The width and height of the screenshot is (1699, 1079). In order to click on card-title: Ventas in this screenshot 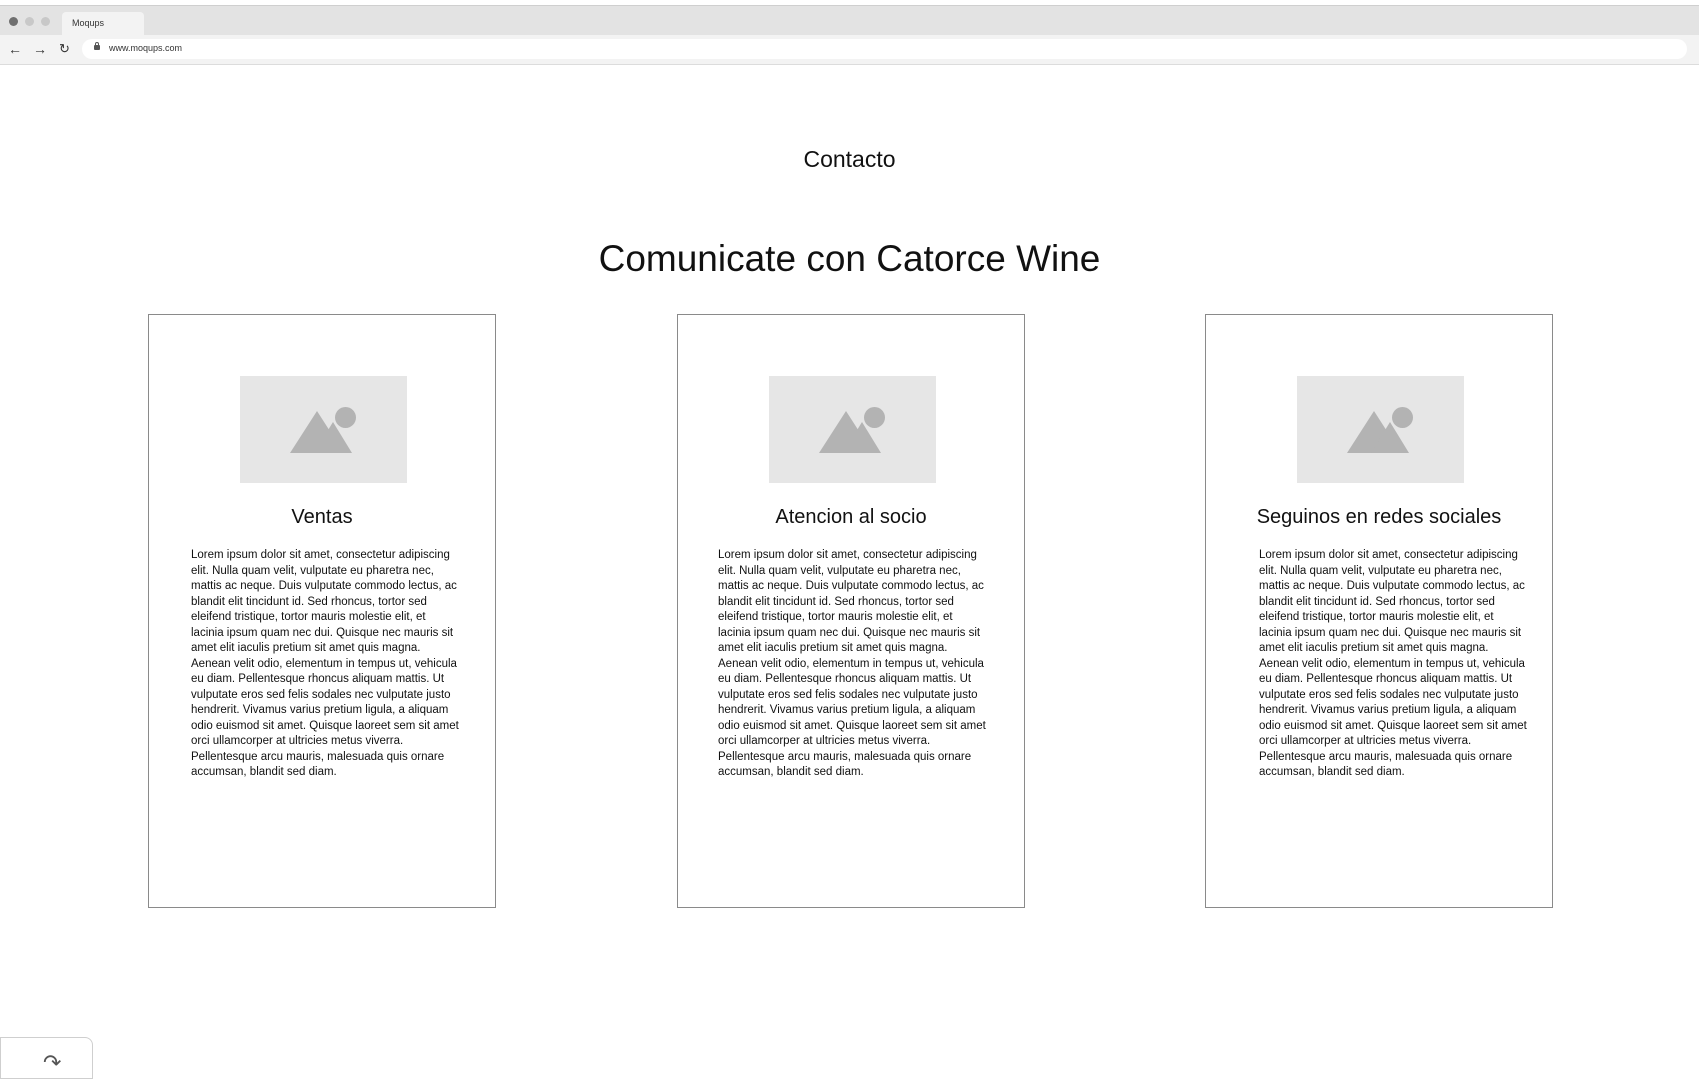, I will do `click(322, 517)`.